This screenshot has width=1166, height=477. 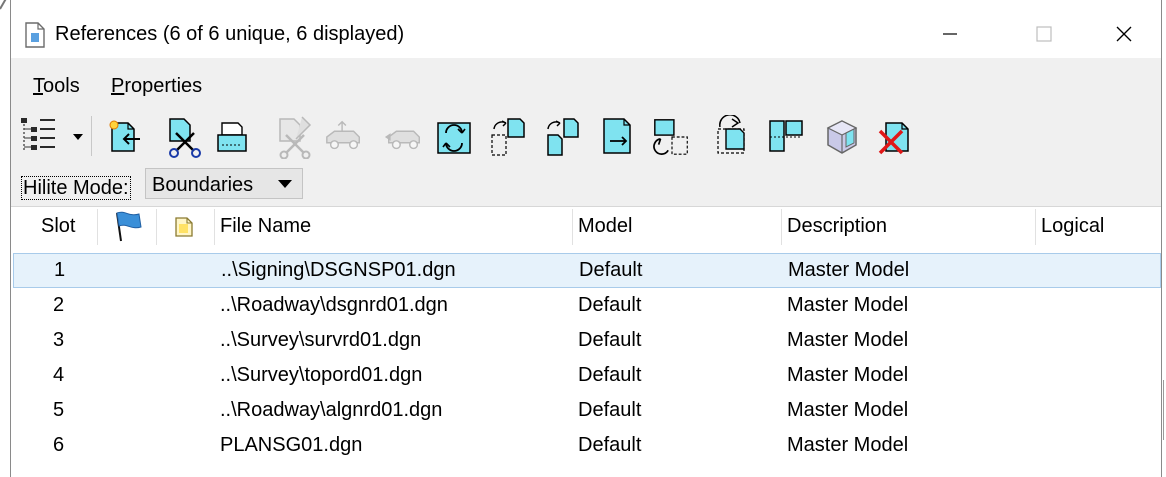 What do you see at coordinates (508, 137) in the screenshot?
I see `scale-reference-icon` at bounding box center [508, 137].